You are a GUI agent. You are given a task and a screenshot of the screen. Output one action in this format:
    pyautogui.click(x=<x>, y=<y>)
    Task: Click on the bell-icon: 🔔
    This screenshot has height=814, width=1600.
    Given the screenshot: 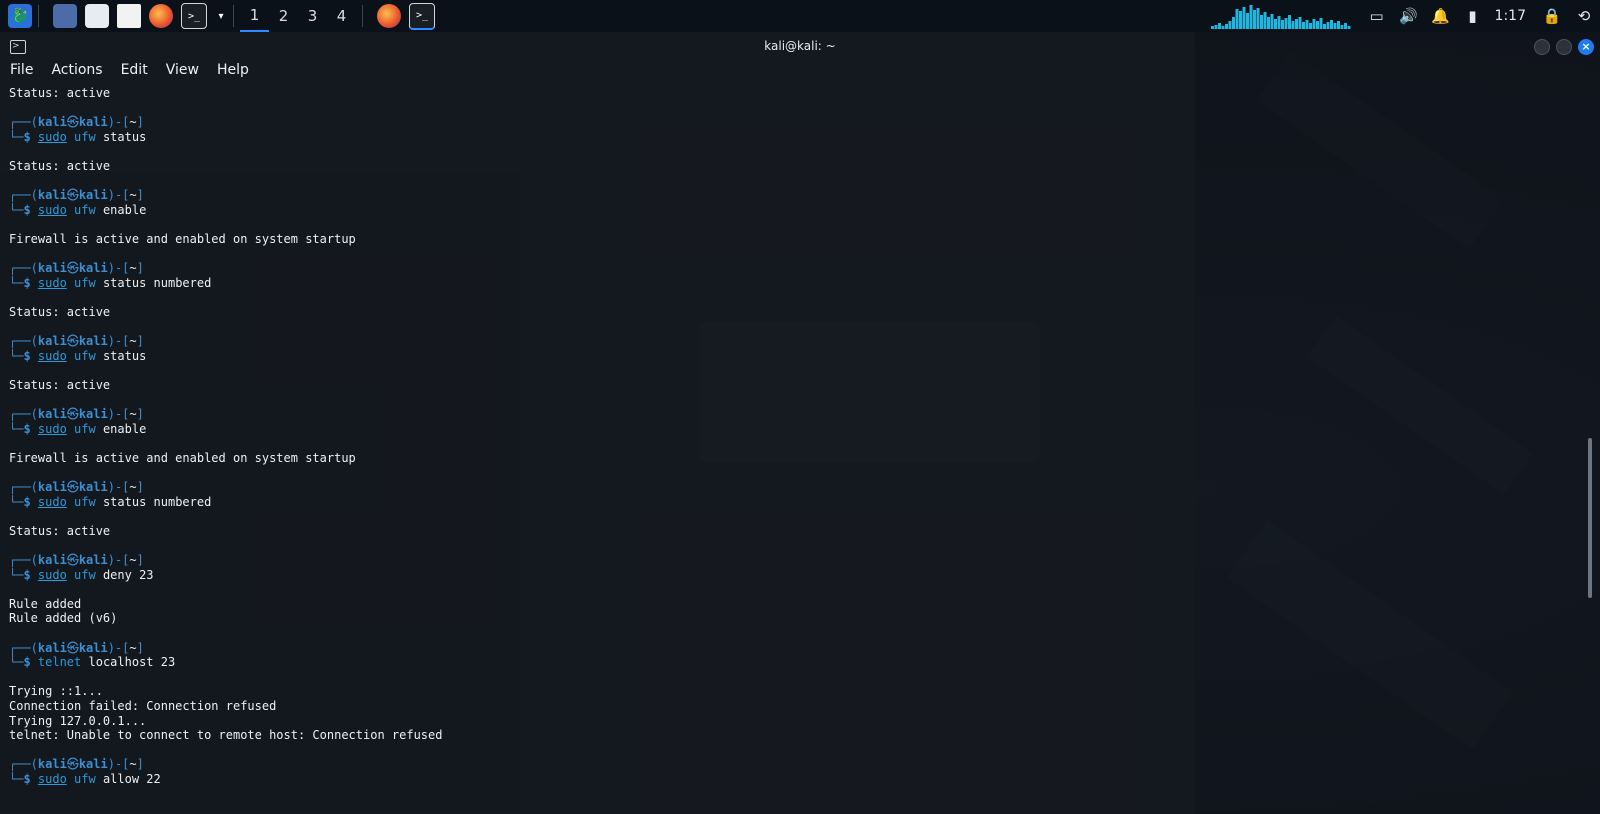 What is the action you would take?
    pyautogui.click(x=1441, y=16)
    